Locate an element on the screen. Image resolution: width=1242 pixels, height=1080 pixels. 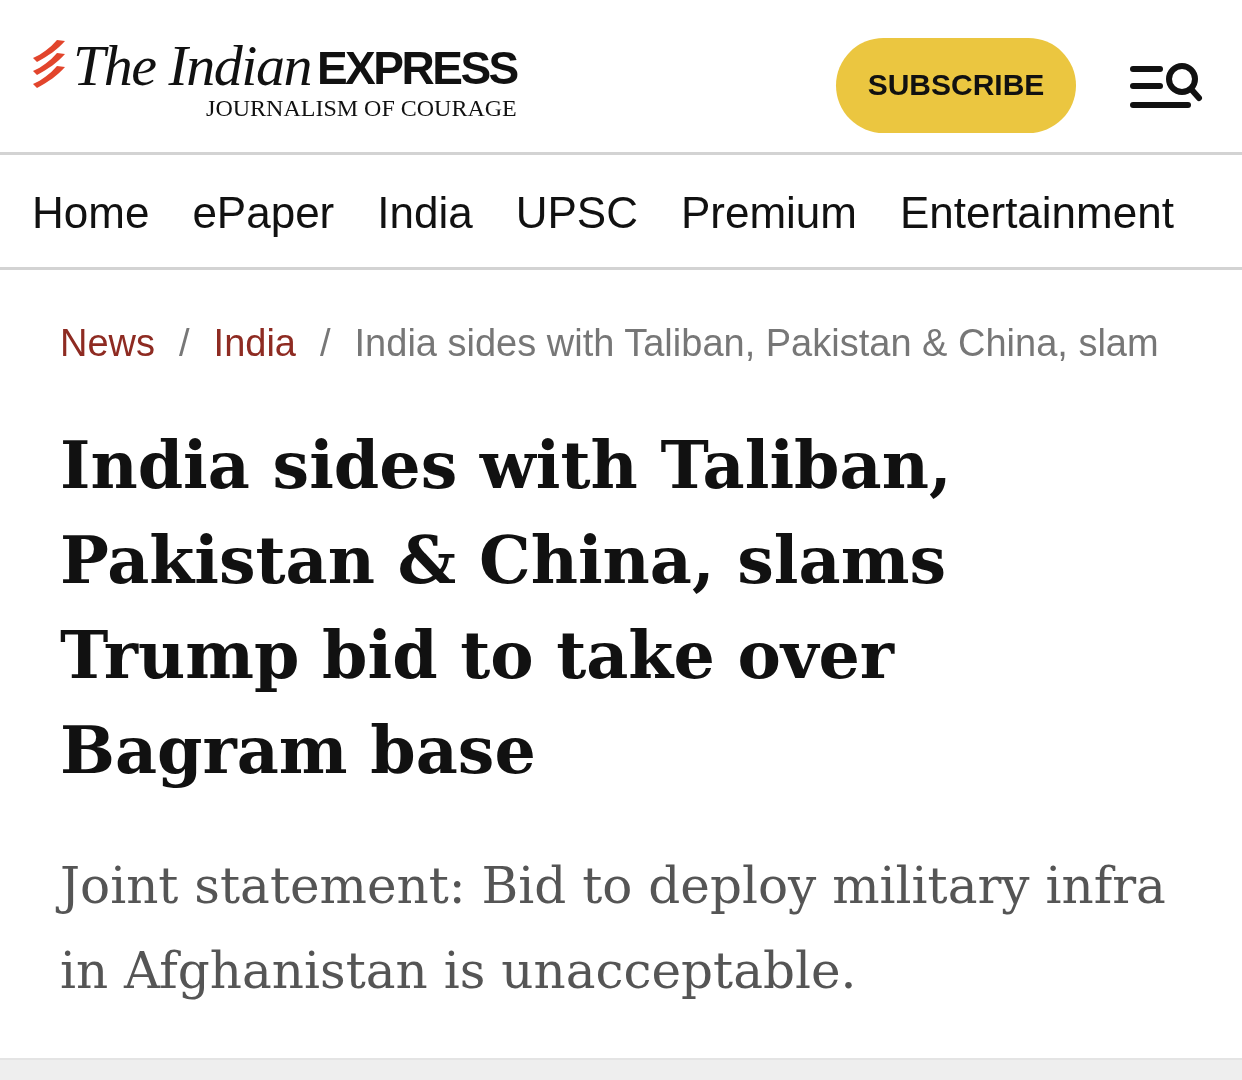
subscribe-button: SUBSCRIBE is located at coordinates (956, 85).